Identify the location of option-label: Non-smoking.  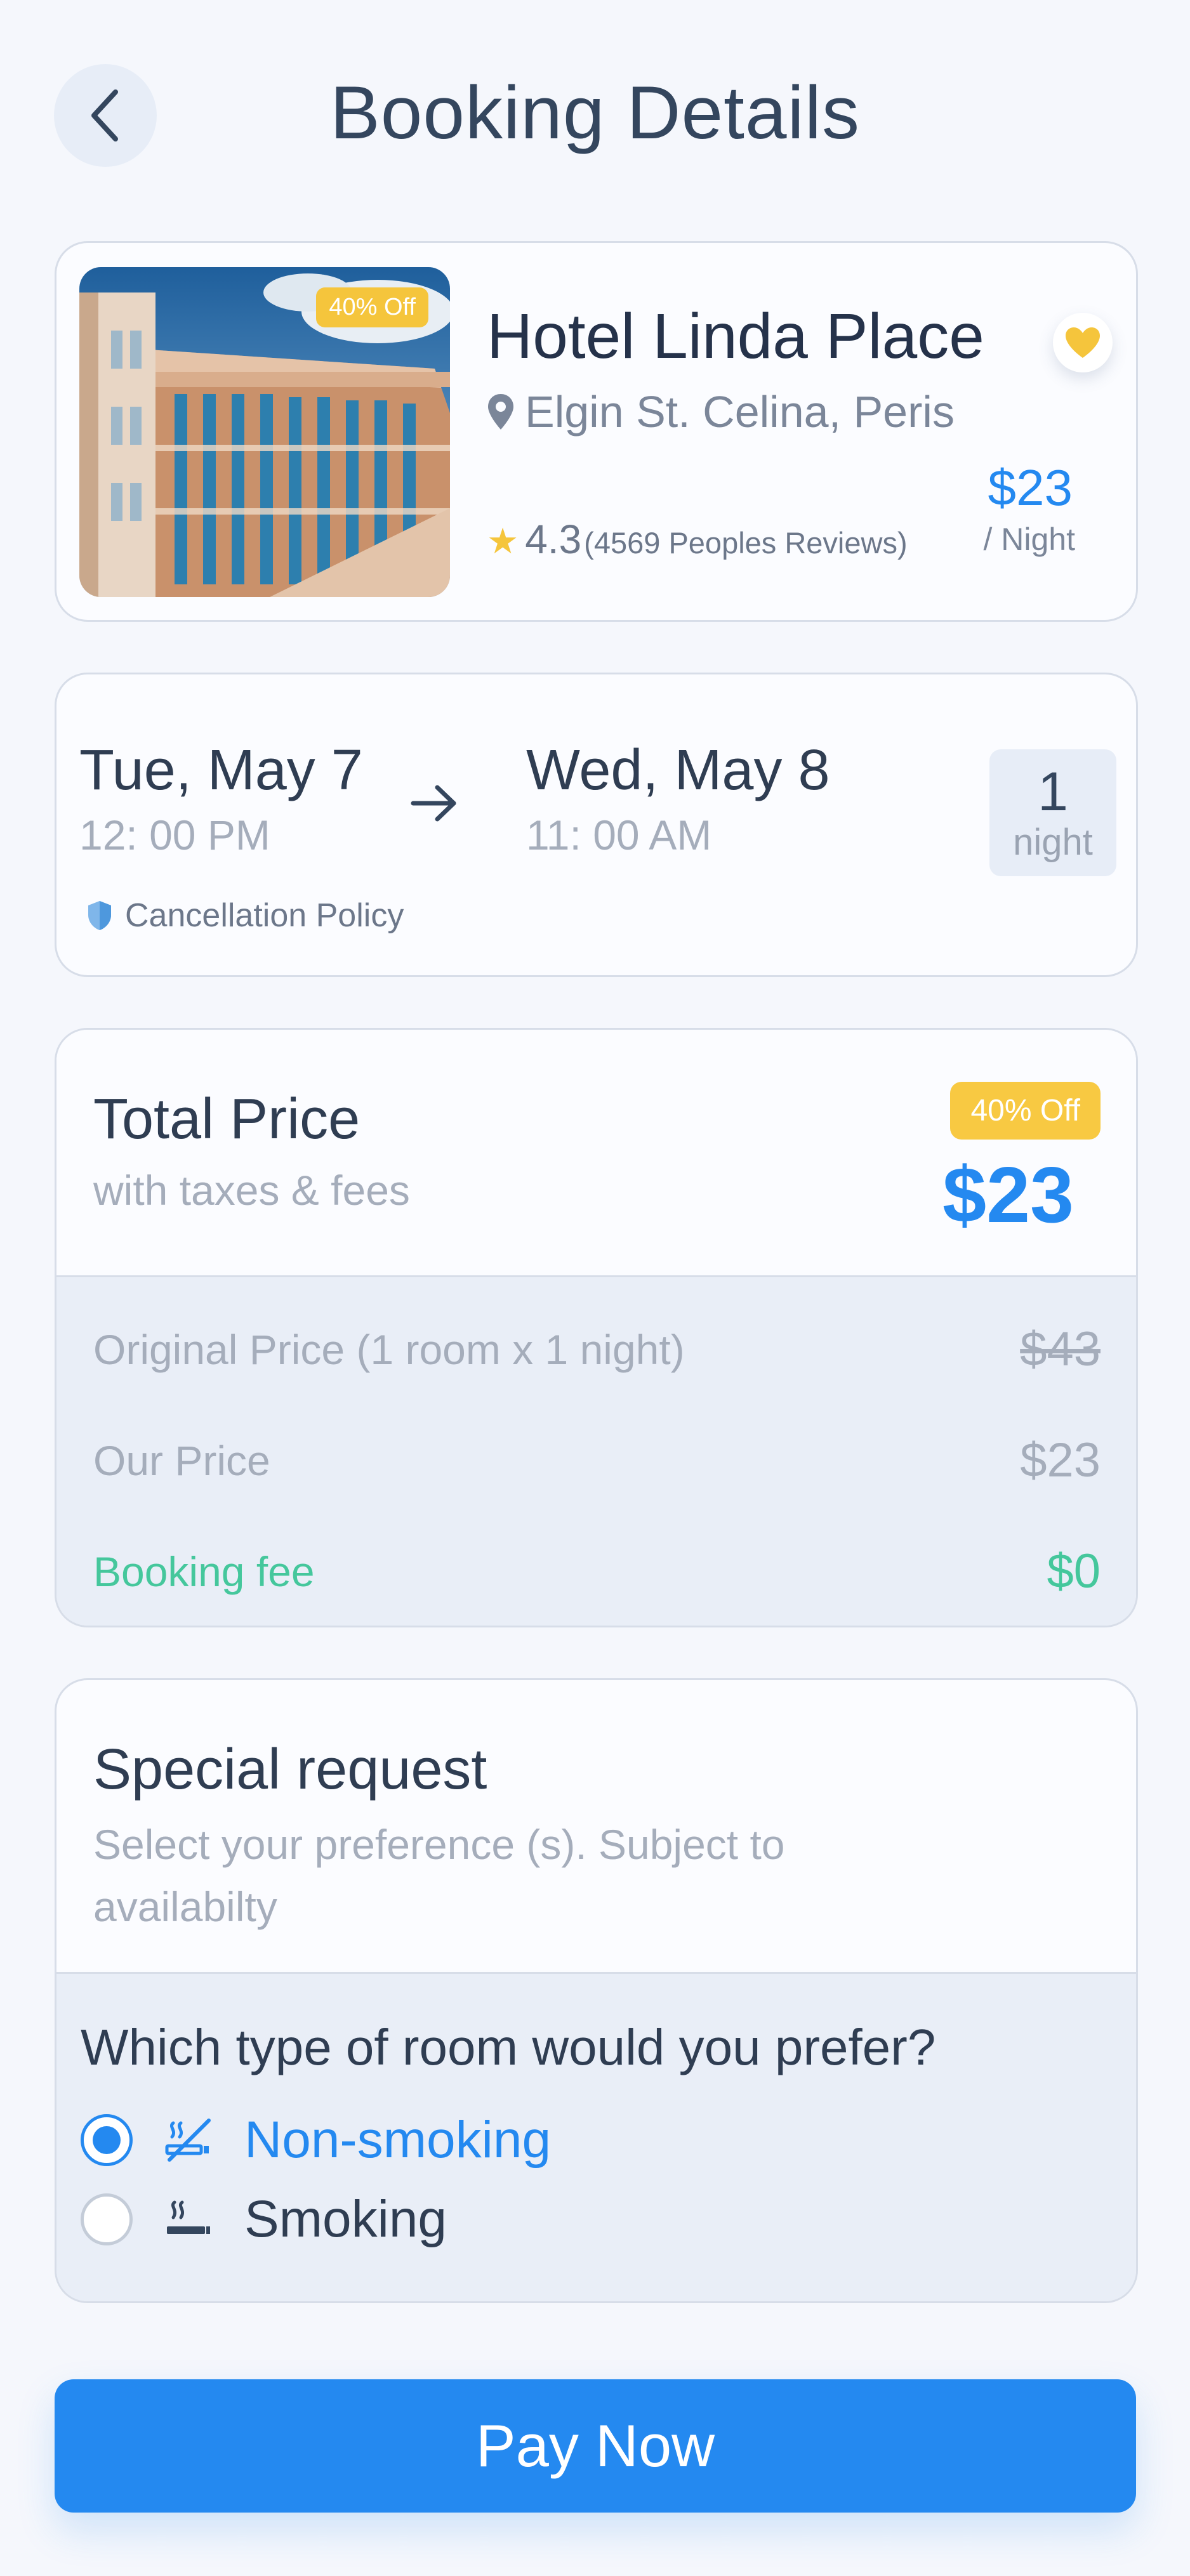
(398, 2140).